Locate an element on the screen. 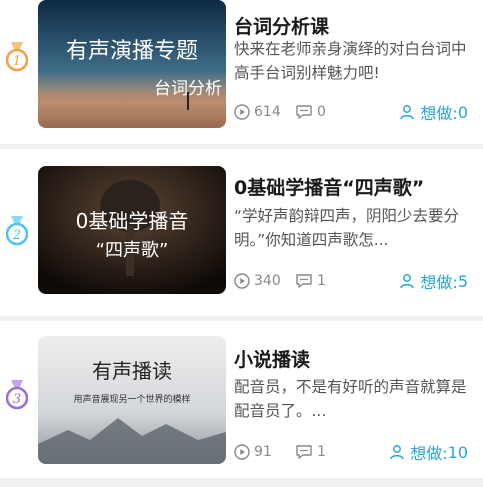  svg-text: 有声播读 is located at coordinates (132, 371).